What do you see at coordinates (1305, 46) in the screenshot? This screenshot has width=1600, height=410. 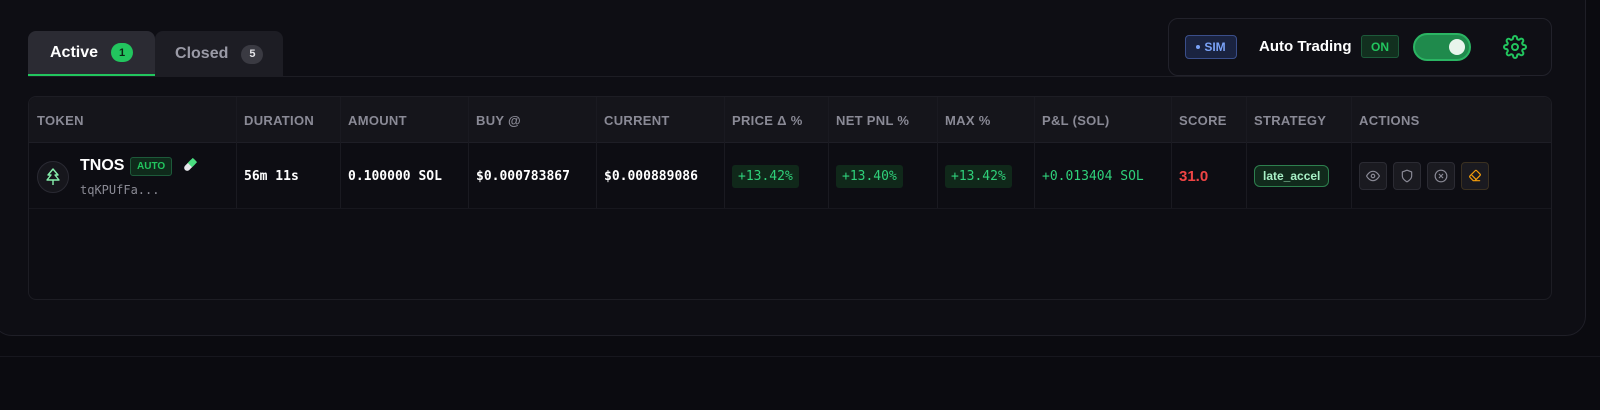 I see `auto-trading-label: Auto Trading` at bounding box center [1305, 46].